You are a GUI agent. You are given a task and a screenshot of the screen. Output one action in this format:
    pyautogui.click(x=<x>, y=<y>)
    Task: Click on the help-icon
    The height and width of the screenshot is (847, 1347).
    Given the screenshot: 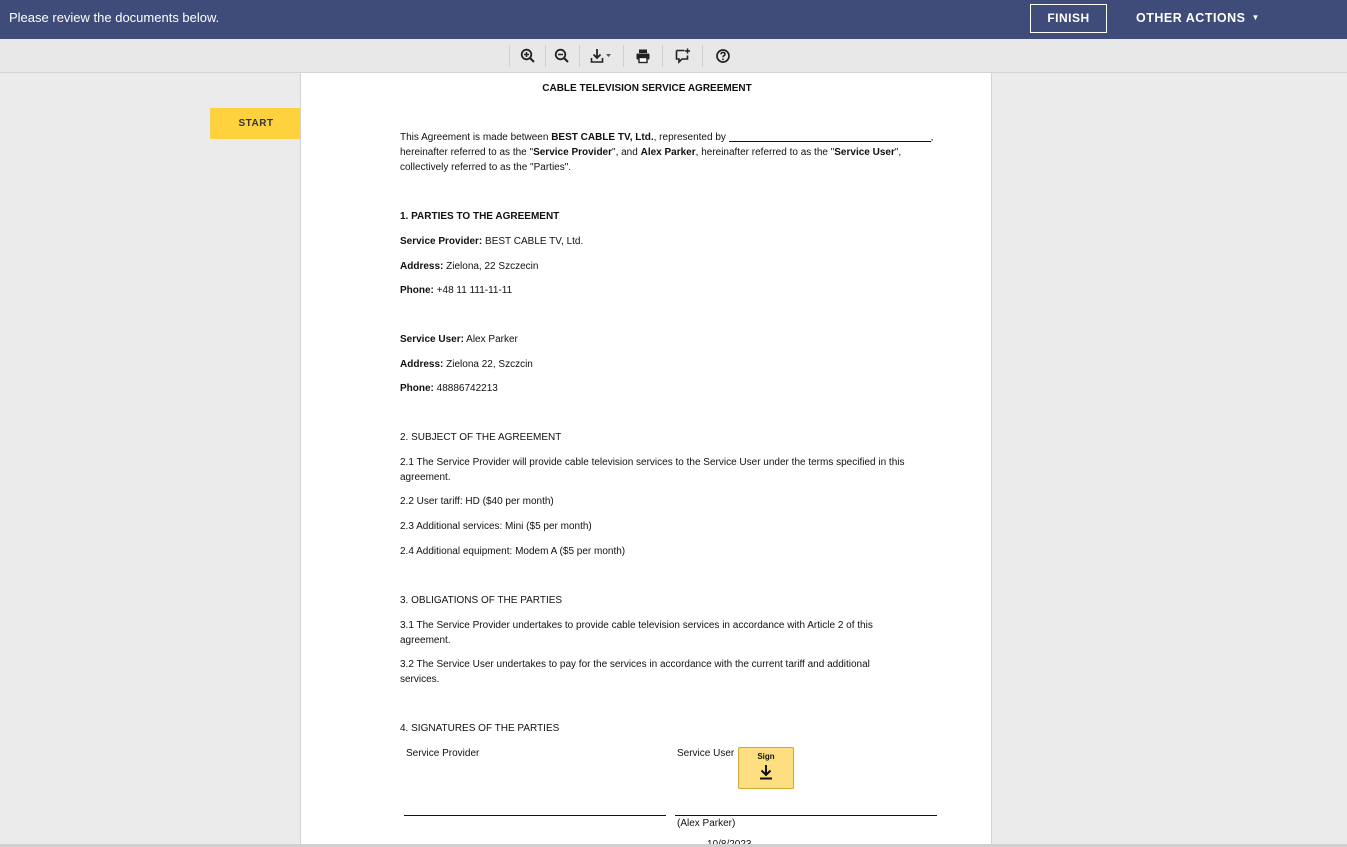 What is the action you would take?
    pyautogui.click(x=723, y=56)
    